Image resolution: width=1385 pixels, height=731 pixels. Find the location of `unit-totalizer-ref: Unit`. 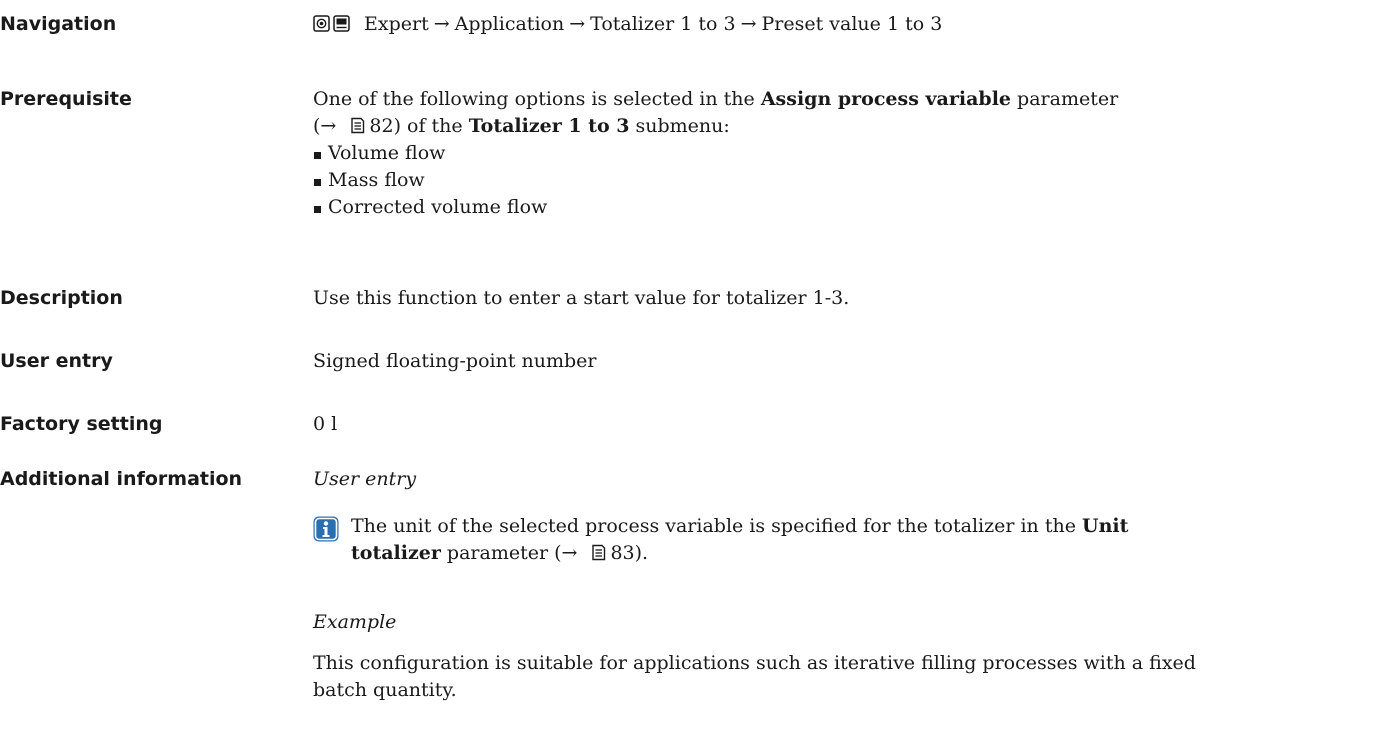

unit-totalizer-ref: Unit is located at coordinates (1105, 526).